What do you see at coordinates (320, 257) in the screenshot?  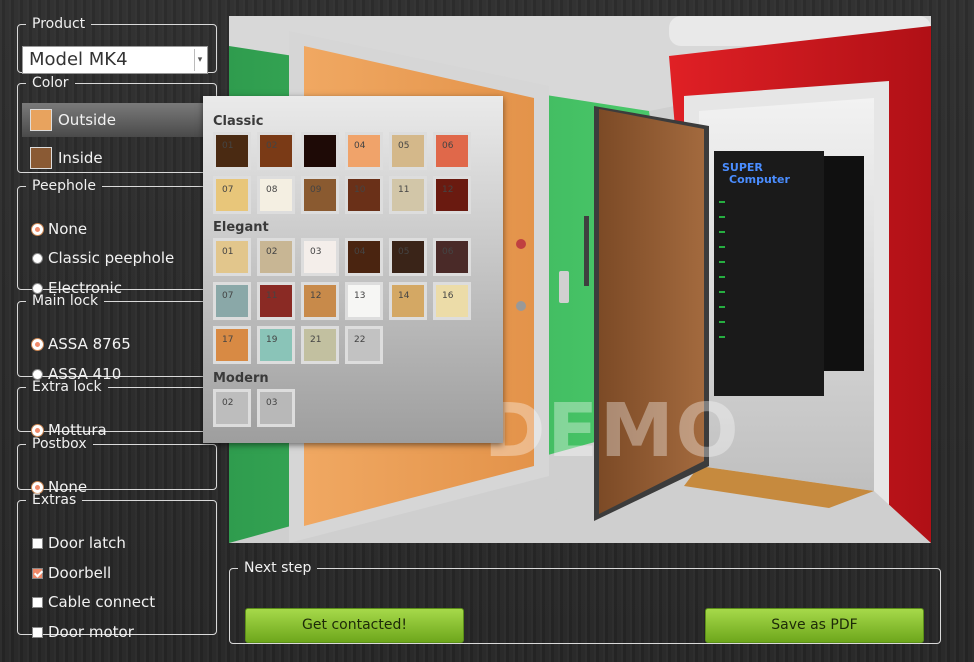 I see `color-swatch-elegant-03: 03` at bounding box center [320, 257].